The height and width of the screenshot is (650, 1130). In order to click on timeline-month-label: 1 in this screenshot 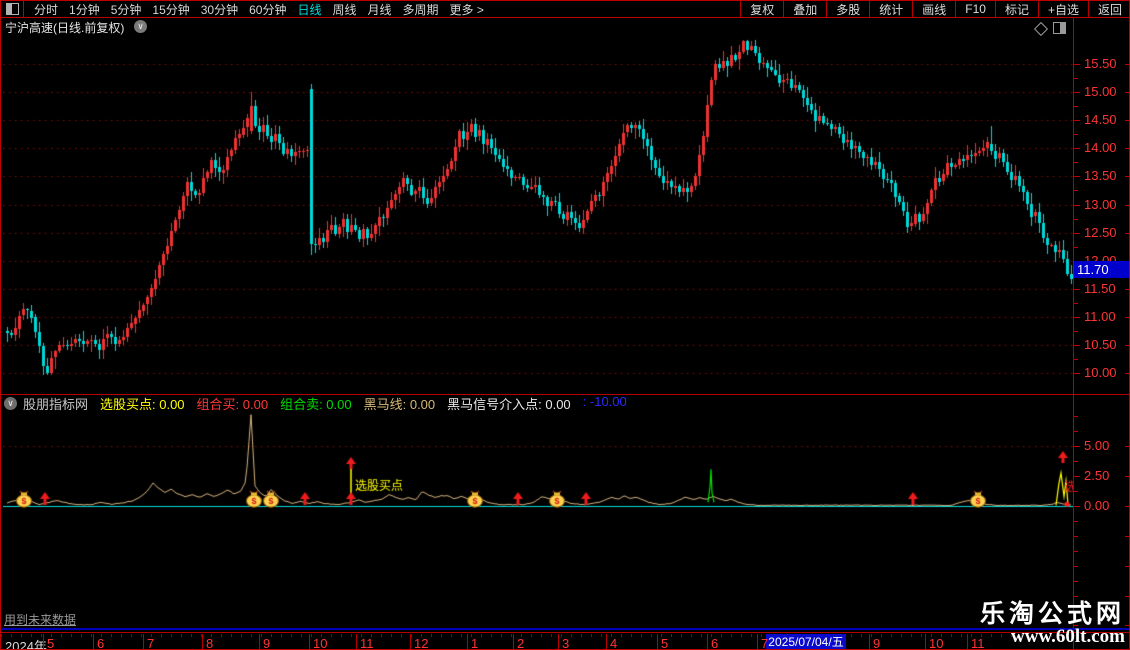, I will do `click(475, 643)`.